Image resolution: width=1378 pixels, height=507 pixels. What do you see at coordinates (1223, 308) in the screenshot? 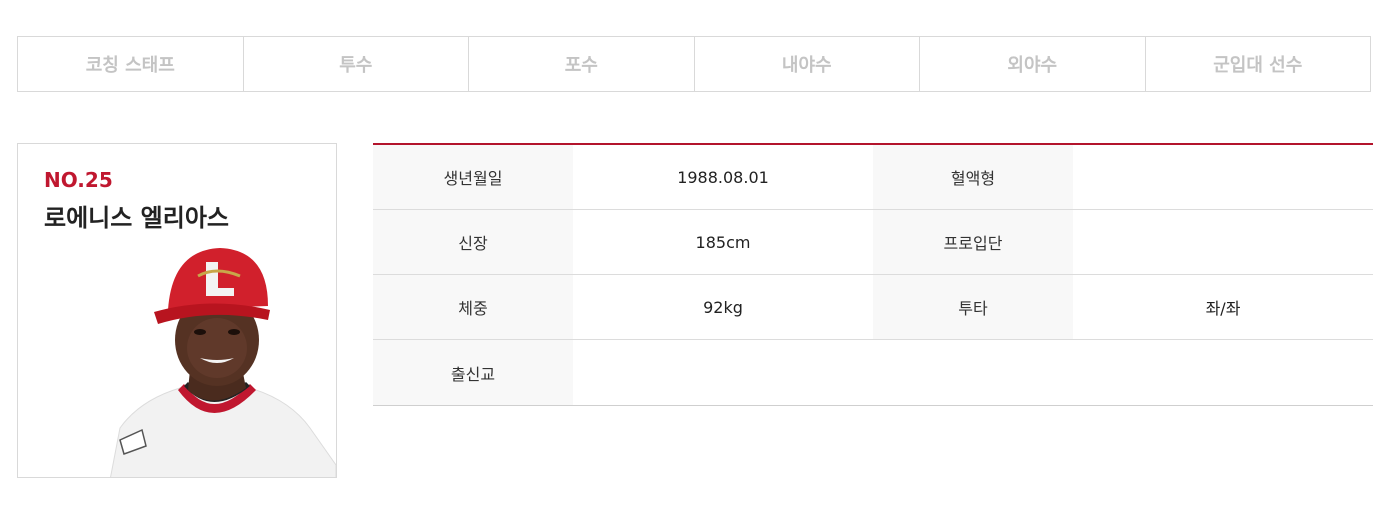
I see `throw-bat-value: 좌/좌` at bounding box center [1223, 308].